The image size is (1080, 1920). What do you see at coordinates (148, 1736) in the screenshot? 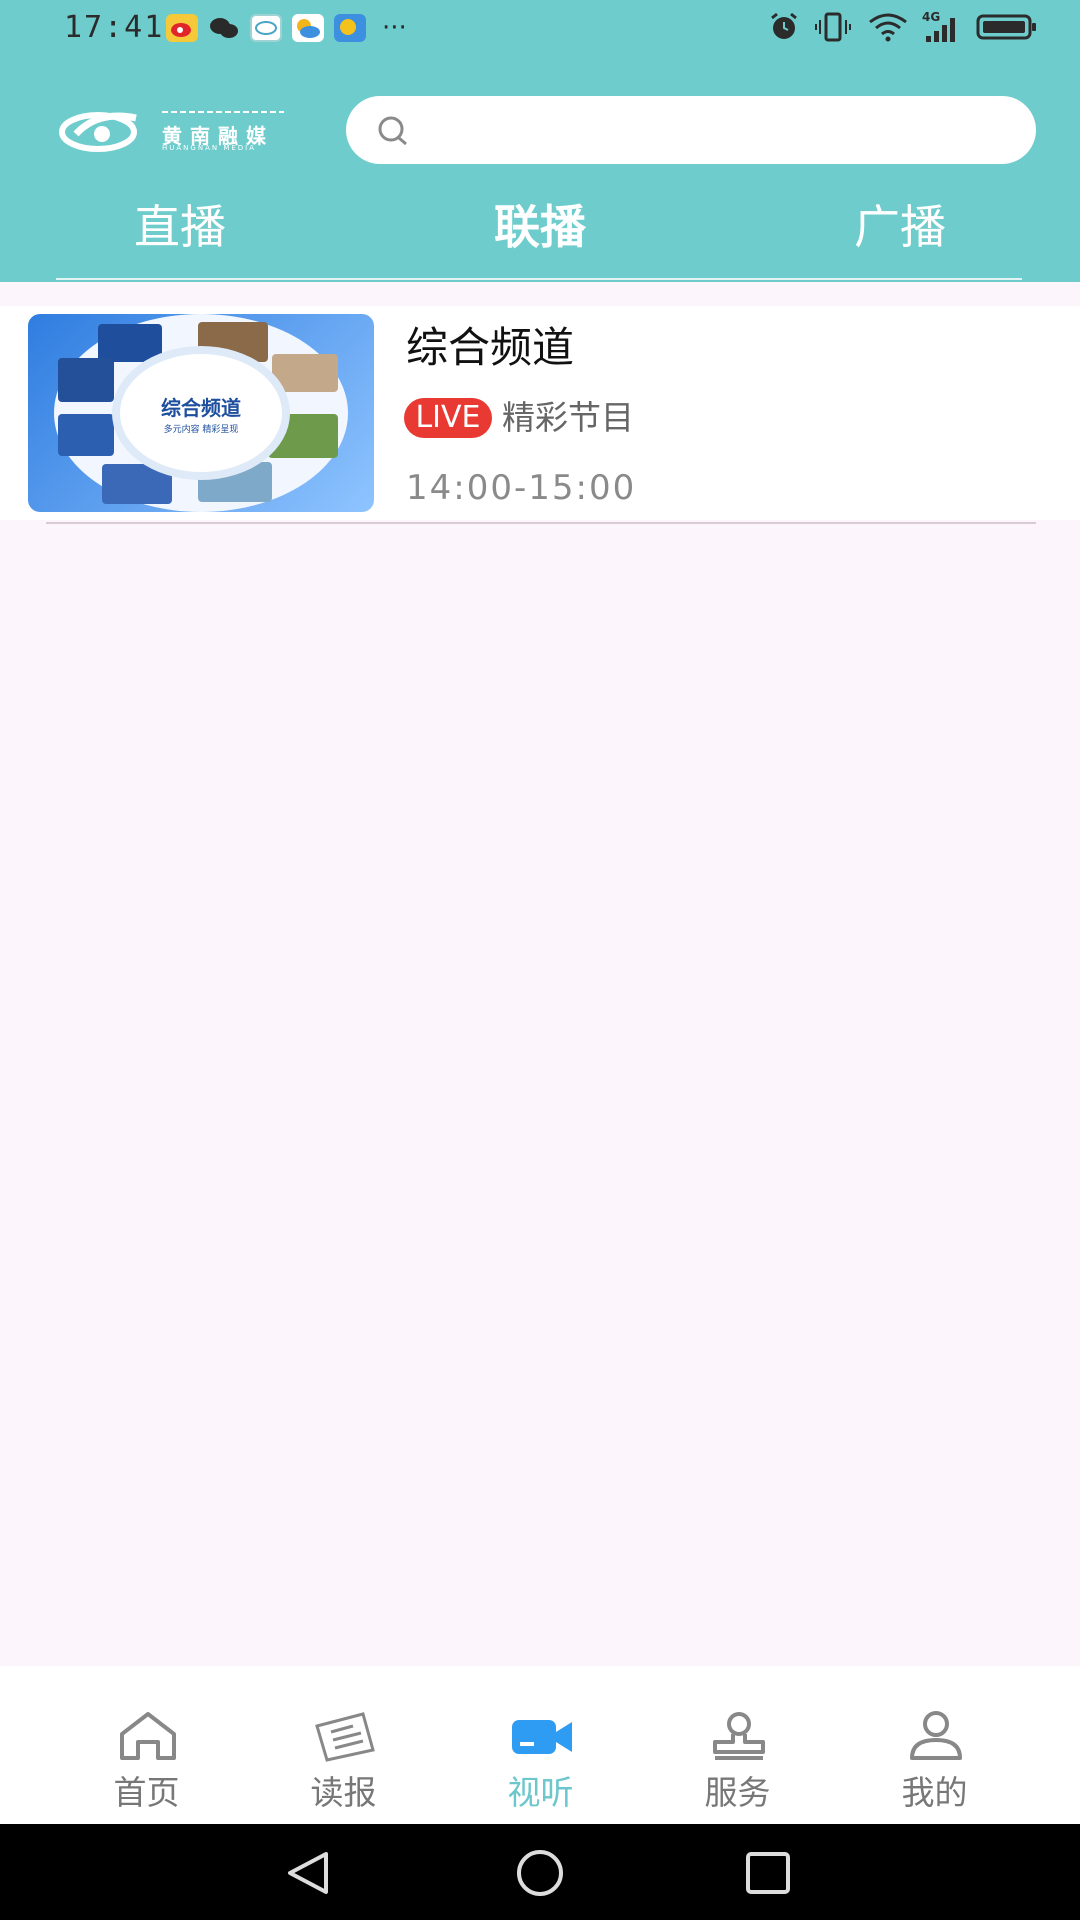
I see `home-icon` at bounding box center [148, 1736].